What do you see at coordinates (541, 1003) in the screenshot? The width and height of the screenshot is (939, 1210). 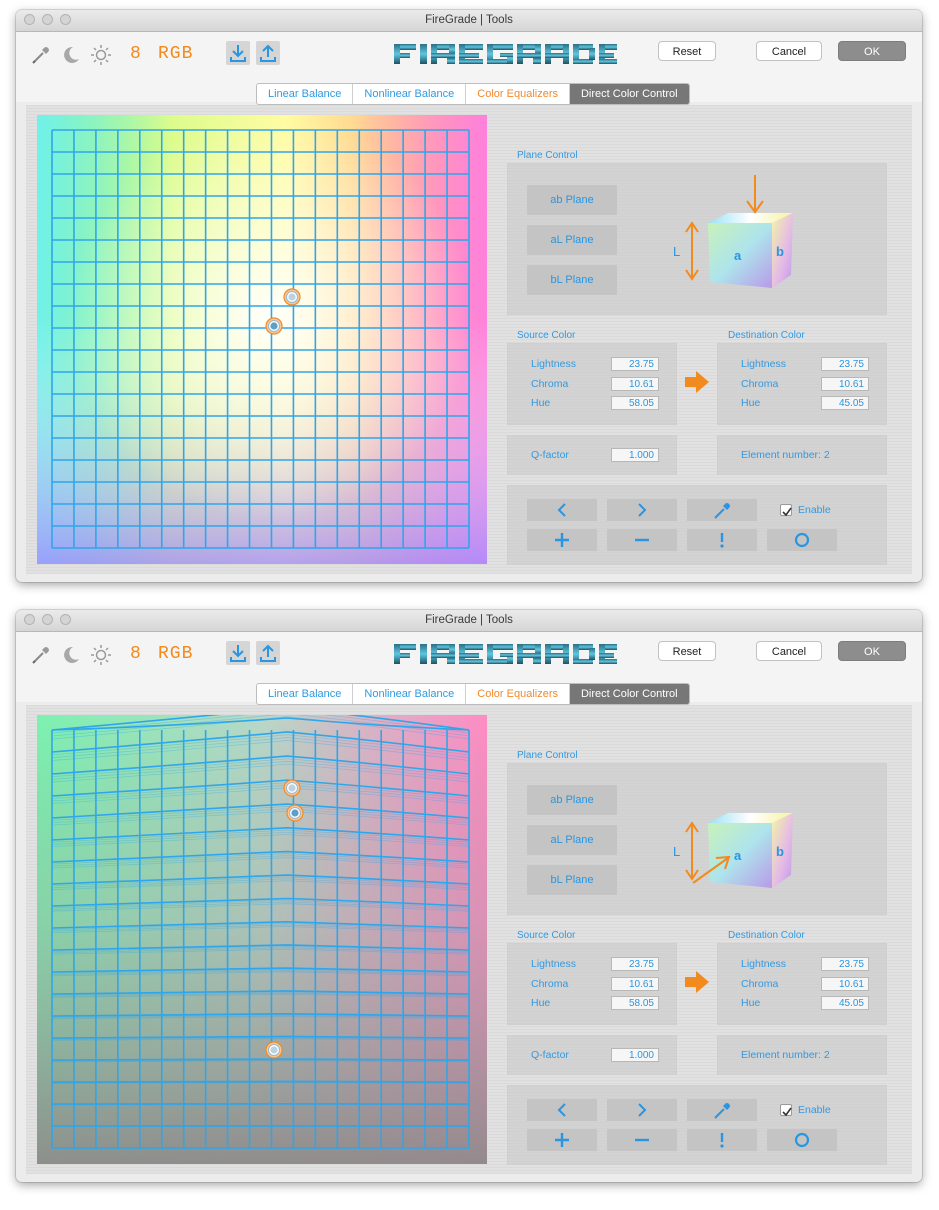 I see `source-hue-label: Hue` at bounding box center [541, 1003].